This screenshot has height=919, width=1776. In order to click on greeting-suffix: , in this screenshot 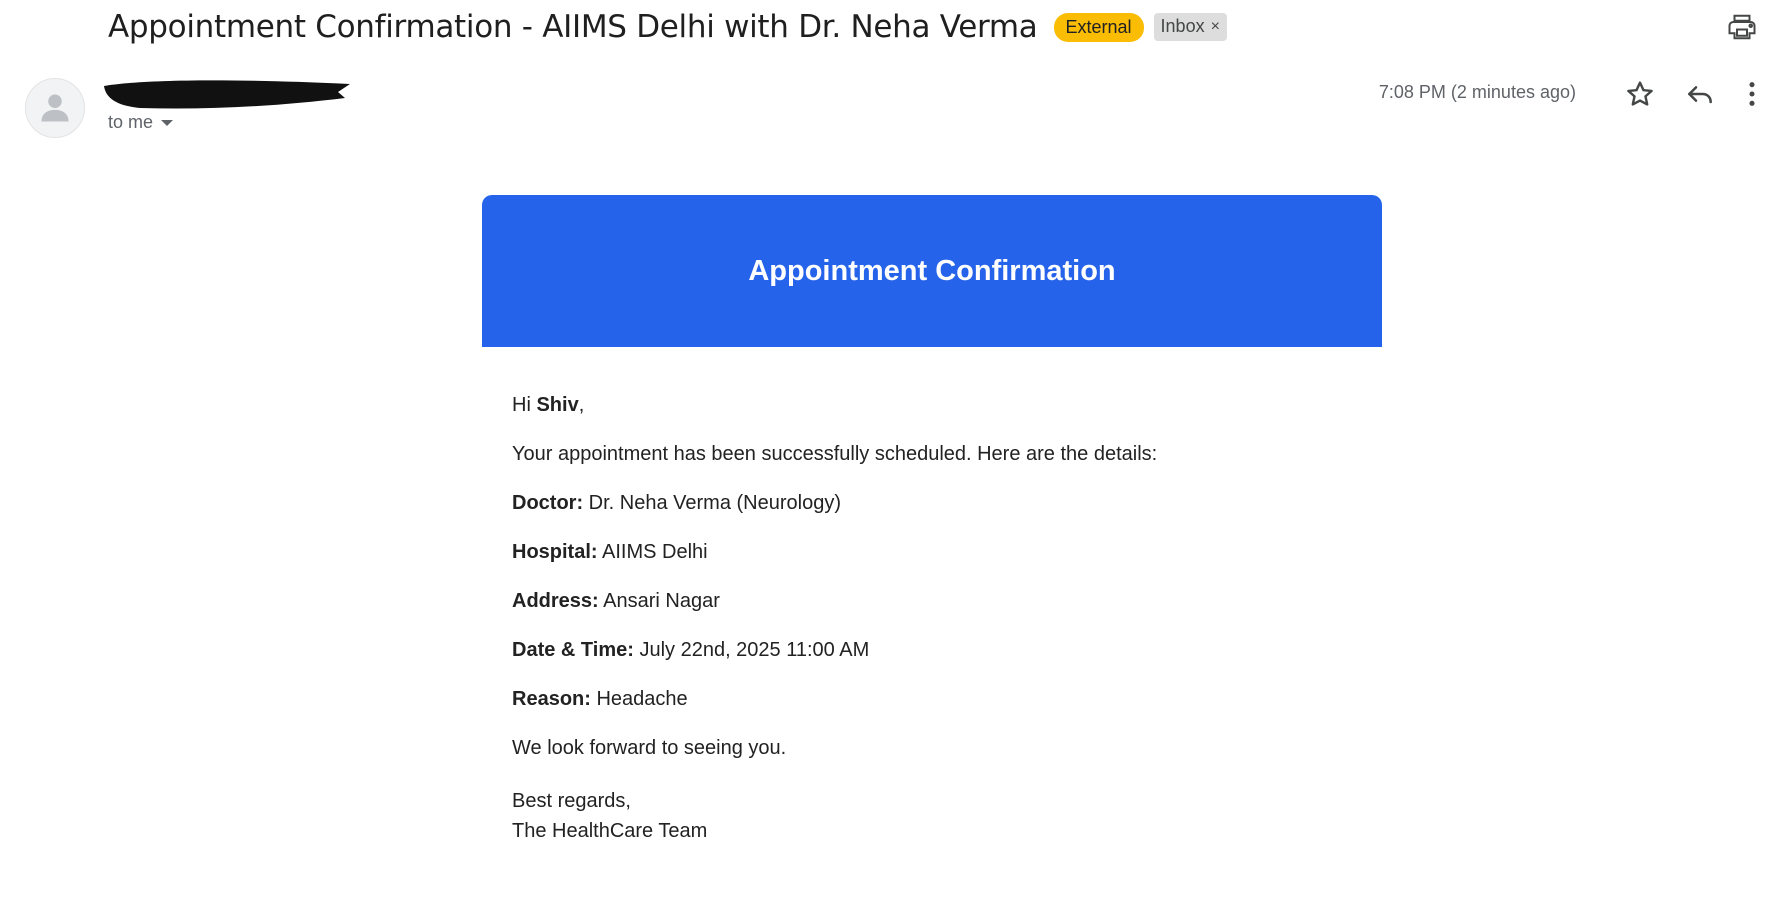, I will do `click(581, 405)`.